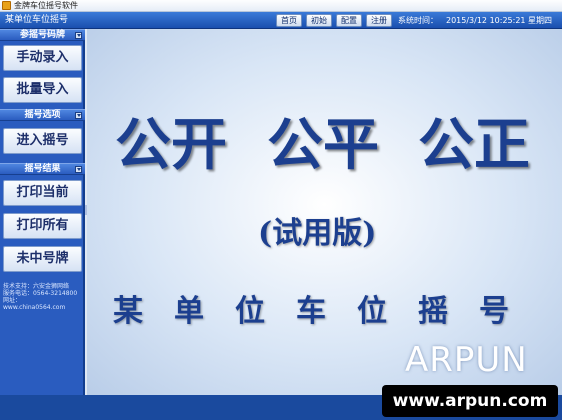 The width and height of the screenshot is (562, 420). What do you see at coordinates (42, 90) in the screenshot?
I see `batch-import-button: 批量导入` at bounding box center [42, 90].